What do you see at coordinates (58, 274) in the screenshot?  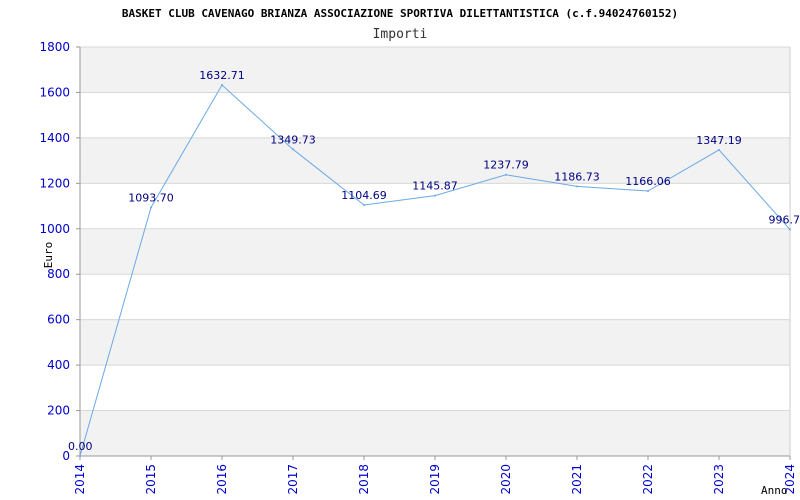 I see `y-tick-label: 800` at bounding box center [58, 274].